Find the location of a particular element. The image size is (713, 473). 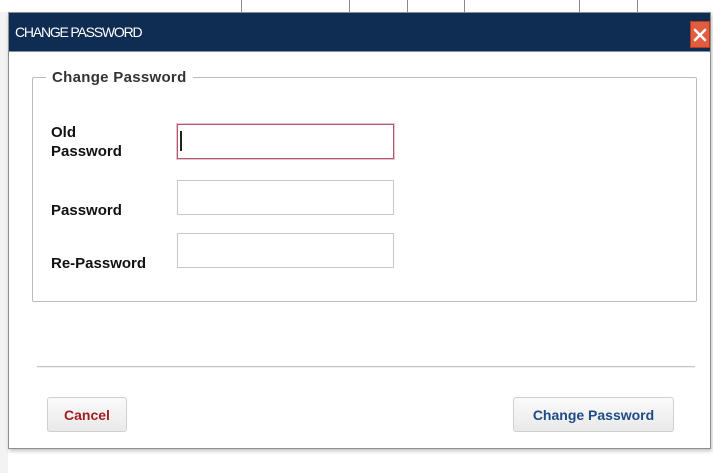

change-password-button: Change Password is located at coordinates (593, 414).